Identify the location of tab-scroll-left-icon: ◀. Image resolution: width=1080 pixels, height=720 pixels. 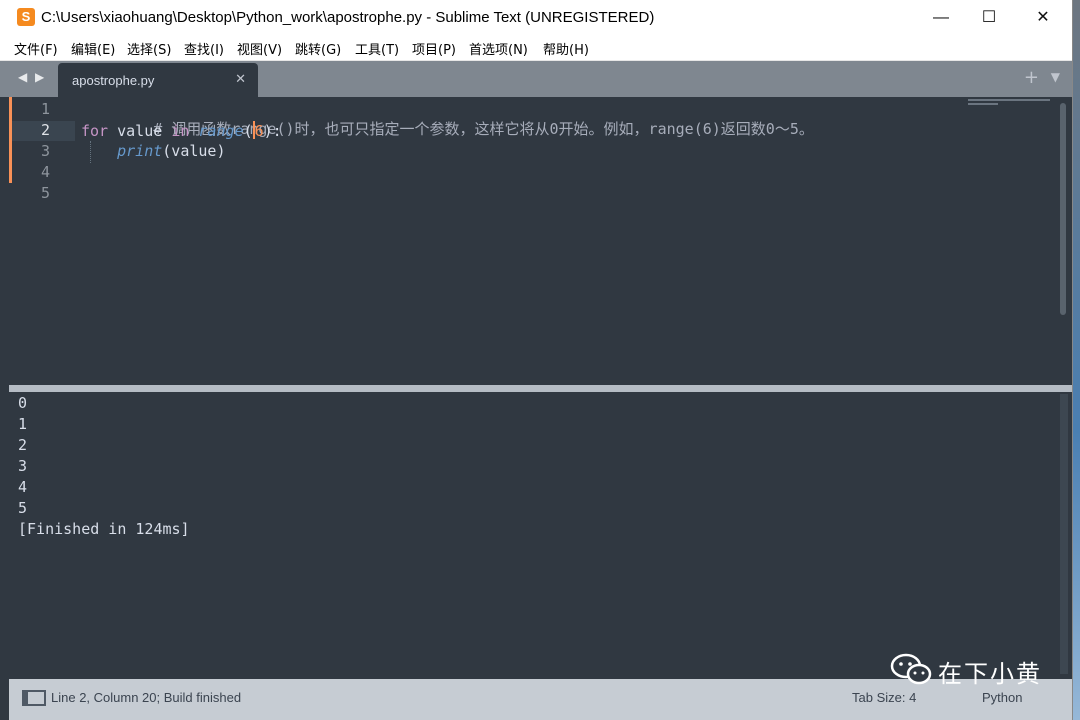
(22, 77).